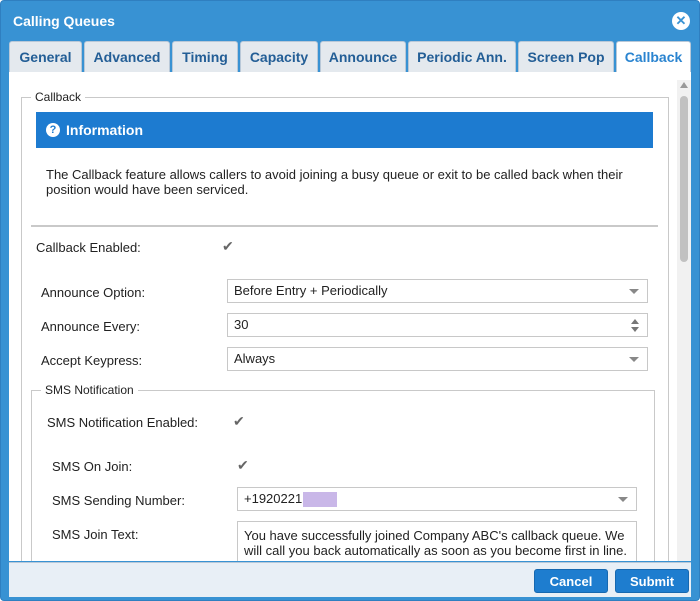 This screenshot has width=700, height=601. Describe the element at coordinates (344, 226) in the screenshot. I see `section-divider` at that location.